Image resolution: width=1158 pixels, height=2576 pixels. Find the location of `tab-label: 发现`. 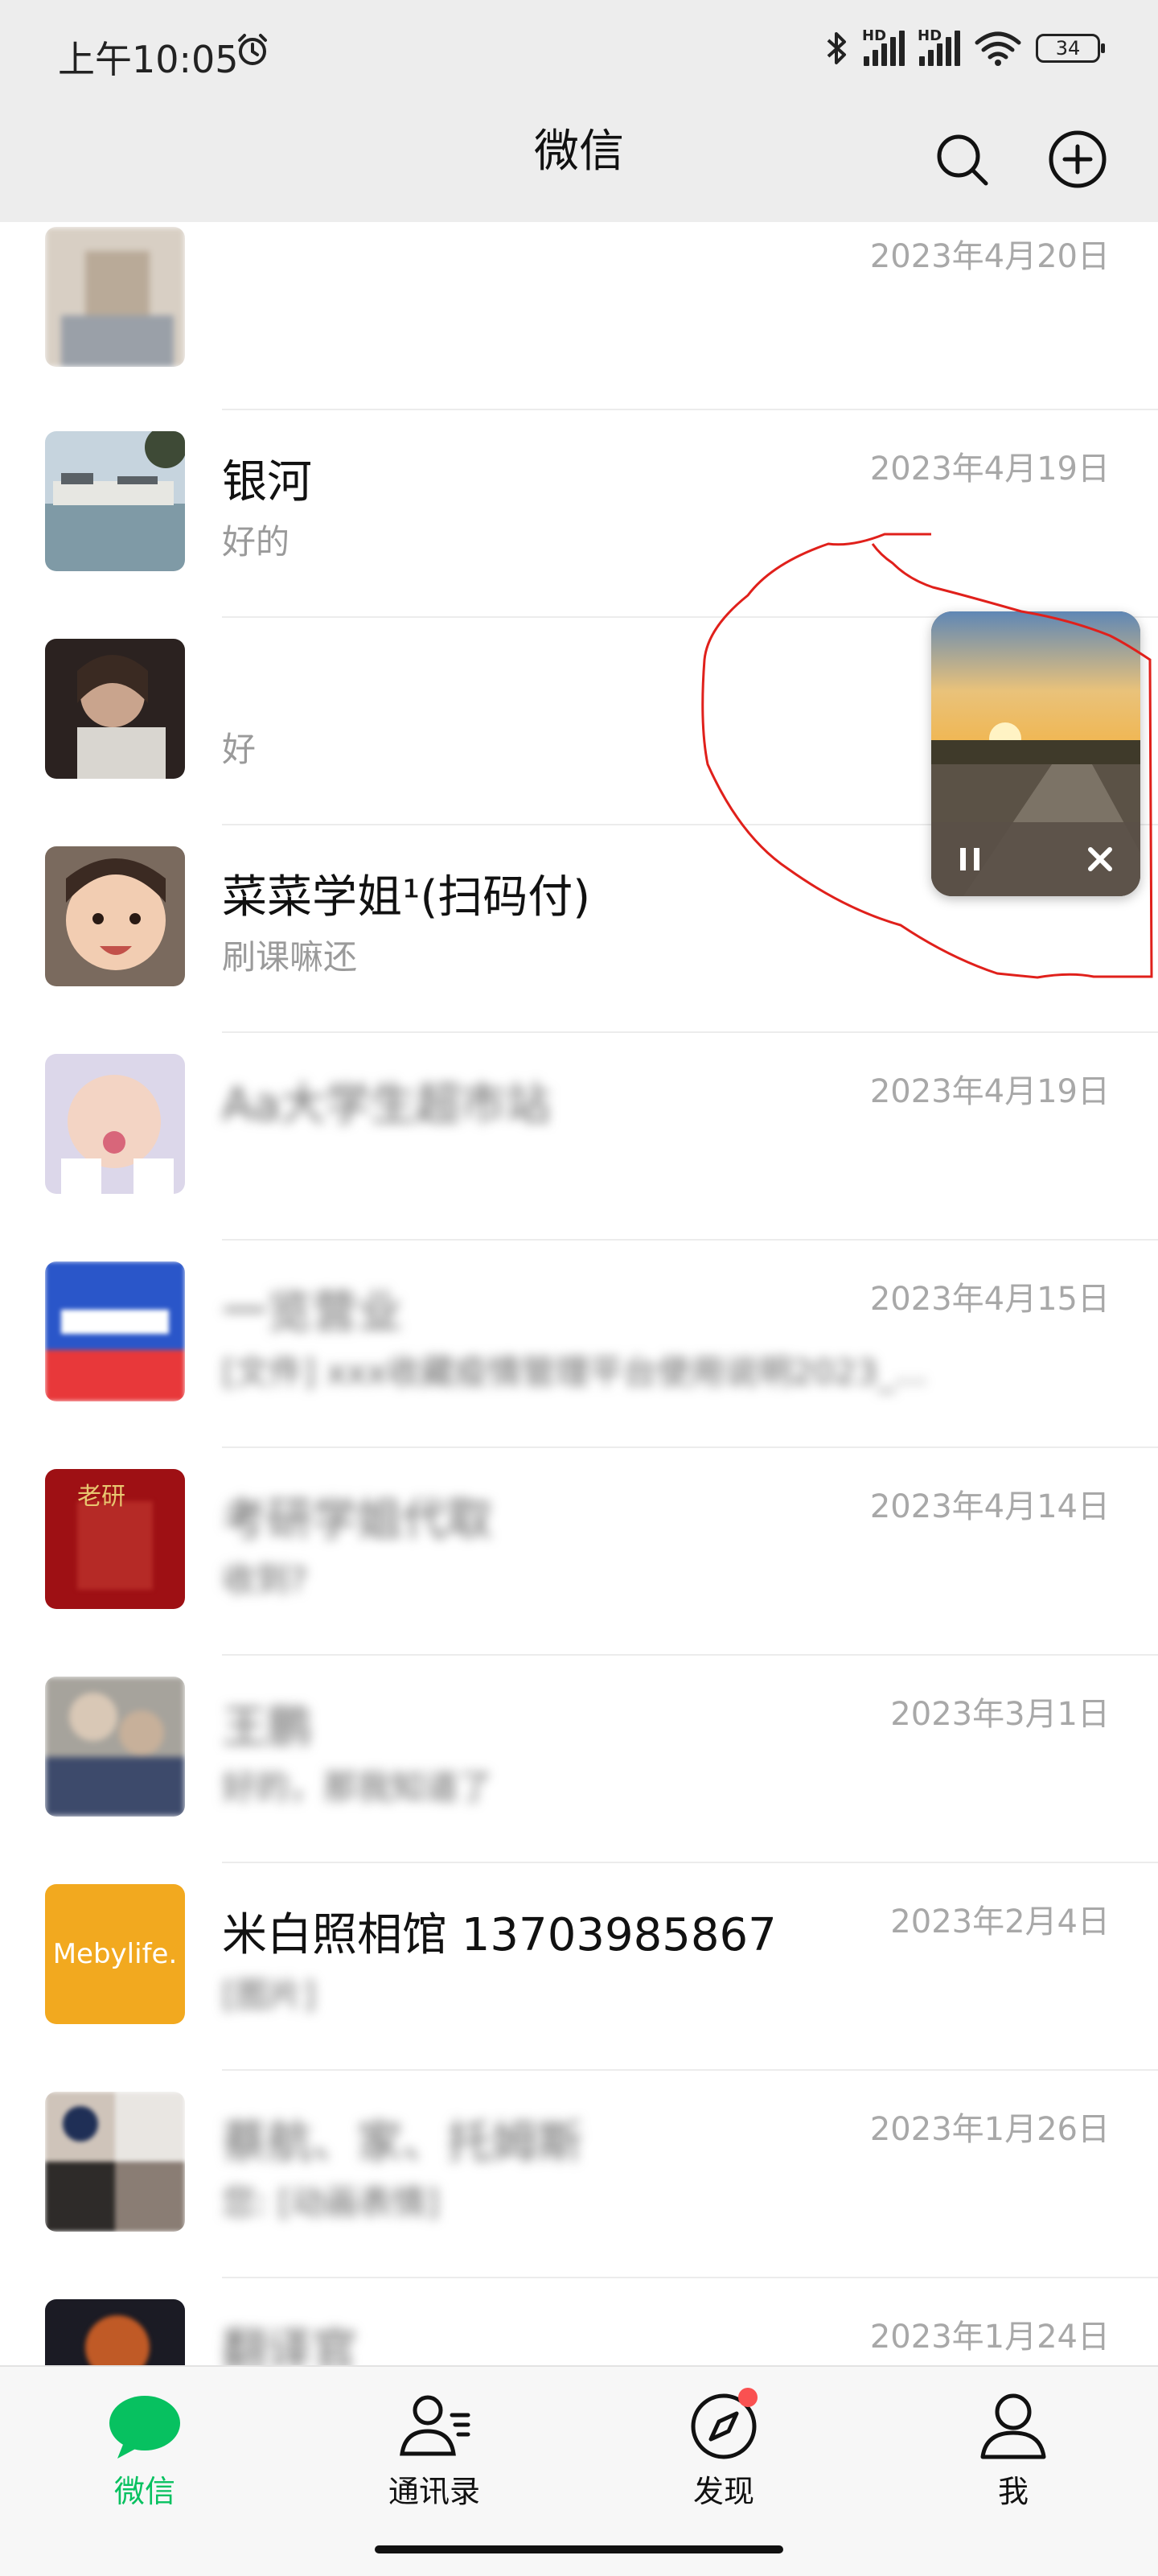

tab-label: 发现 is located at coordinates (723, 2491).